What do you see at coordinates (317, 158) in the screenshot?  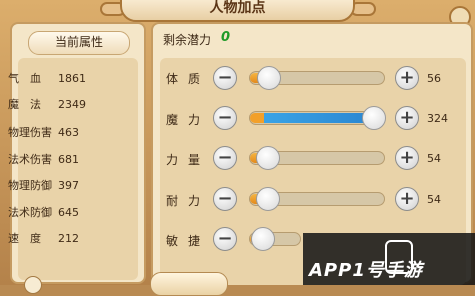 I see `strength-slider` at bounding box center [317, 158].